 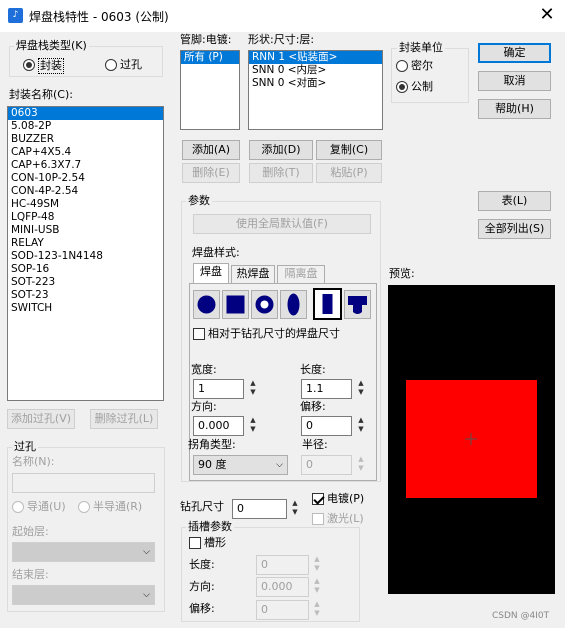 I want to click on crosshair-icon, so click(x=471, y=439).